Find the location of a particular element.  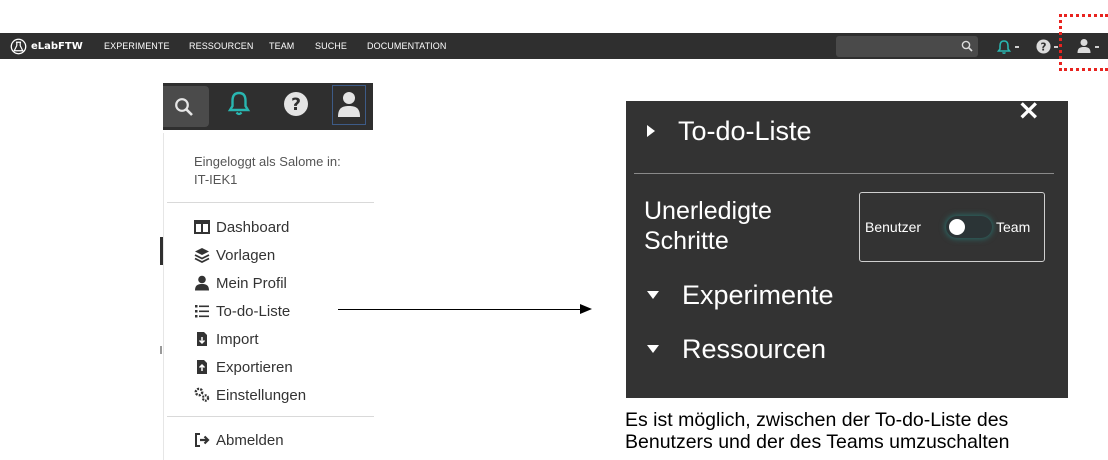

elabftw-logo-icon is located at coordinates (18, 46).